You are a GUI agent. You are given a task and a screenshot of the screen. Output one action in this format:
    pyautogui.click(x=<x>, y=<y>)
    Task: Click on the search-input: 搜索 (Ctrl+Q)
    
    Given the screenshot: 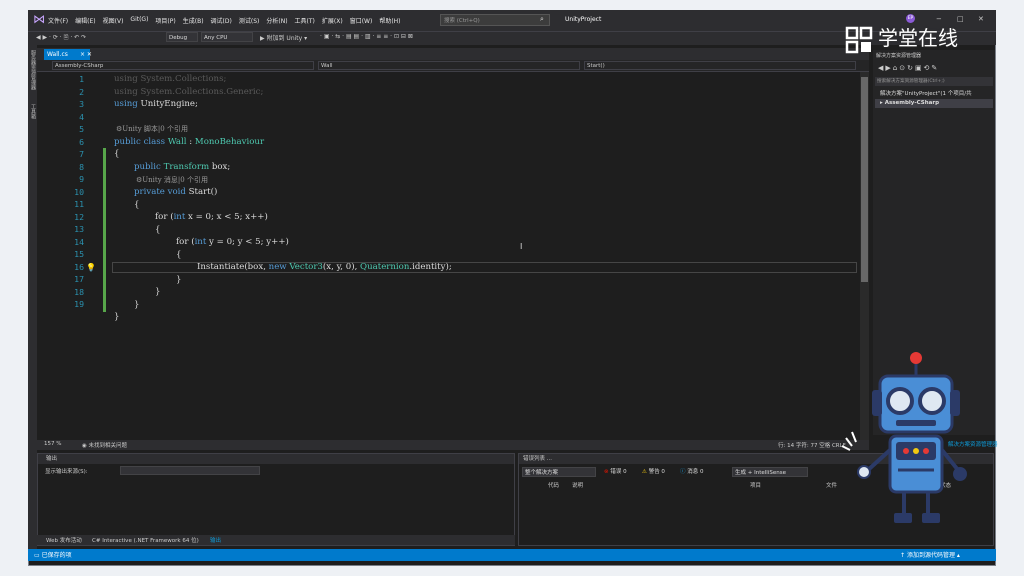 What is the action you would take?
    pyautogui.click(x=495, y=20)
    